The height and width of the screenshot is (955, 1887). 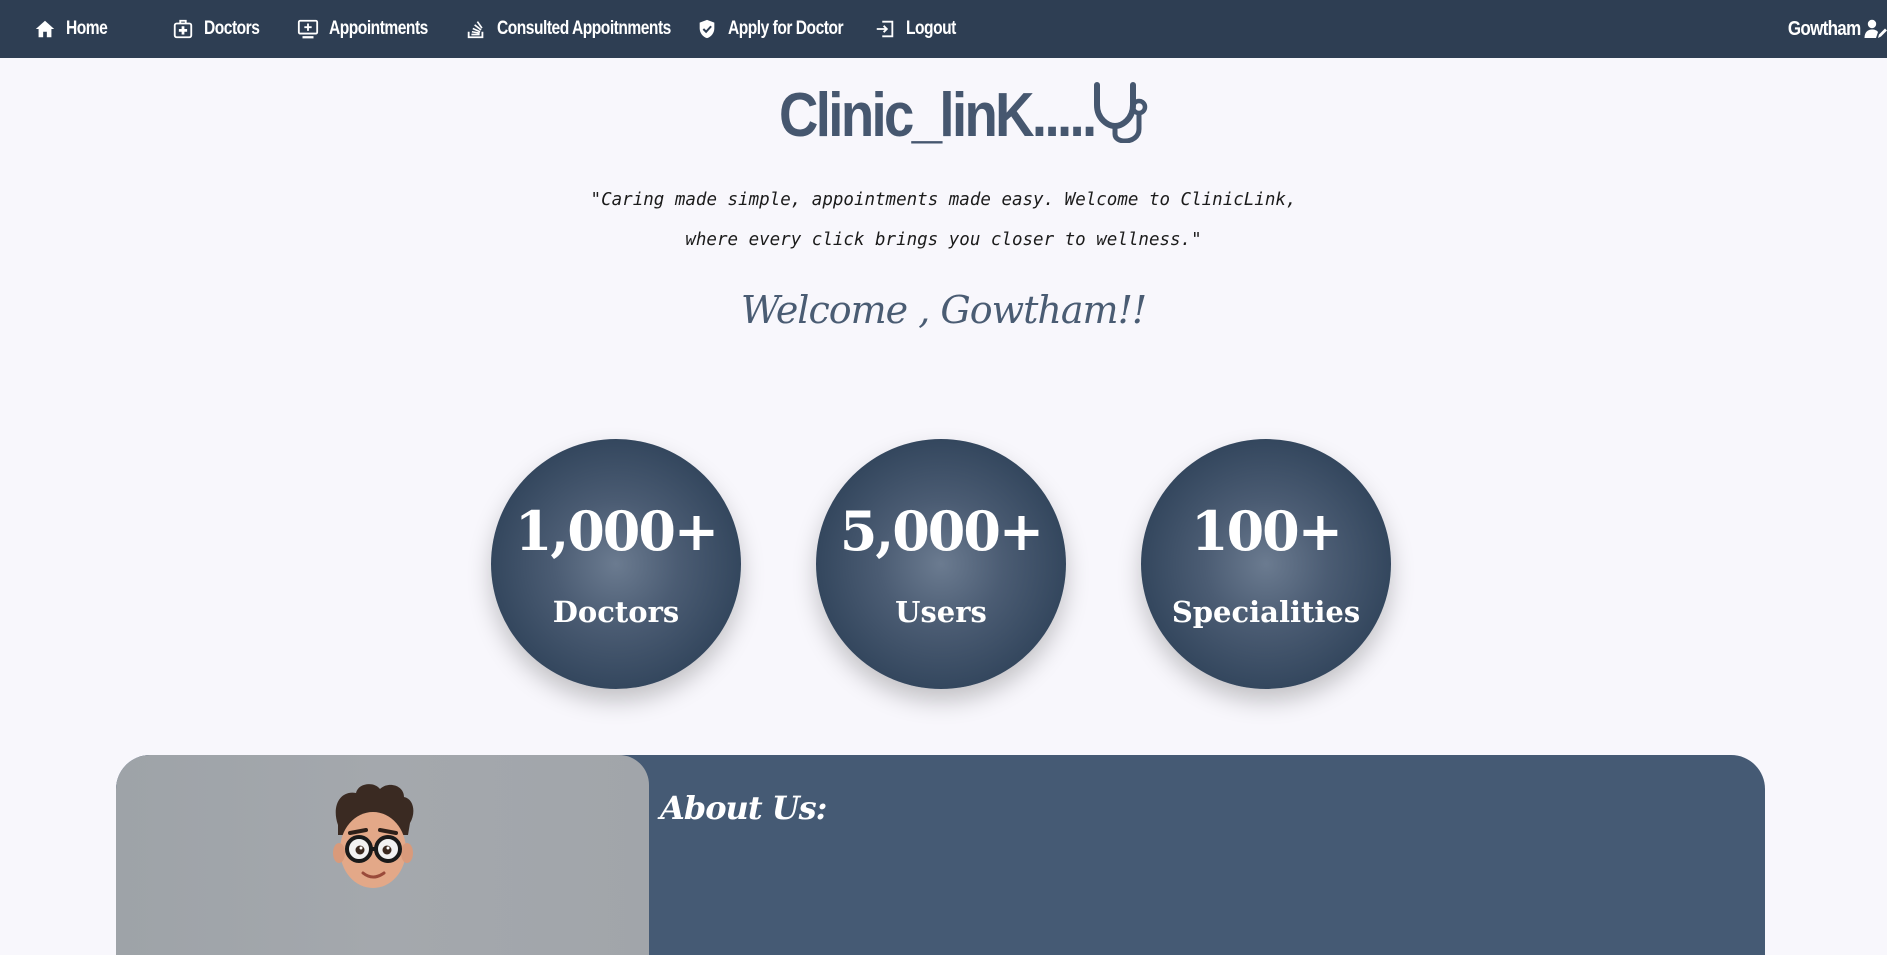 I want to click on stat-doctors-value: 1,000+, so click(x=616, y=531).